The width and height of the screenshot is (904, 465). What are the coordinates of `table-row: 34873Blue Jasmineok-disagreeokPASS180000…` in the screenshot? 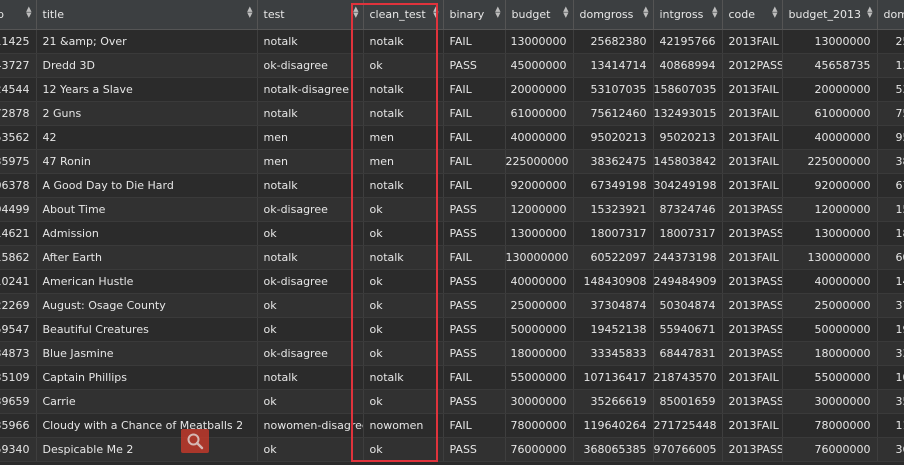 It's located at (452, 353).